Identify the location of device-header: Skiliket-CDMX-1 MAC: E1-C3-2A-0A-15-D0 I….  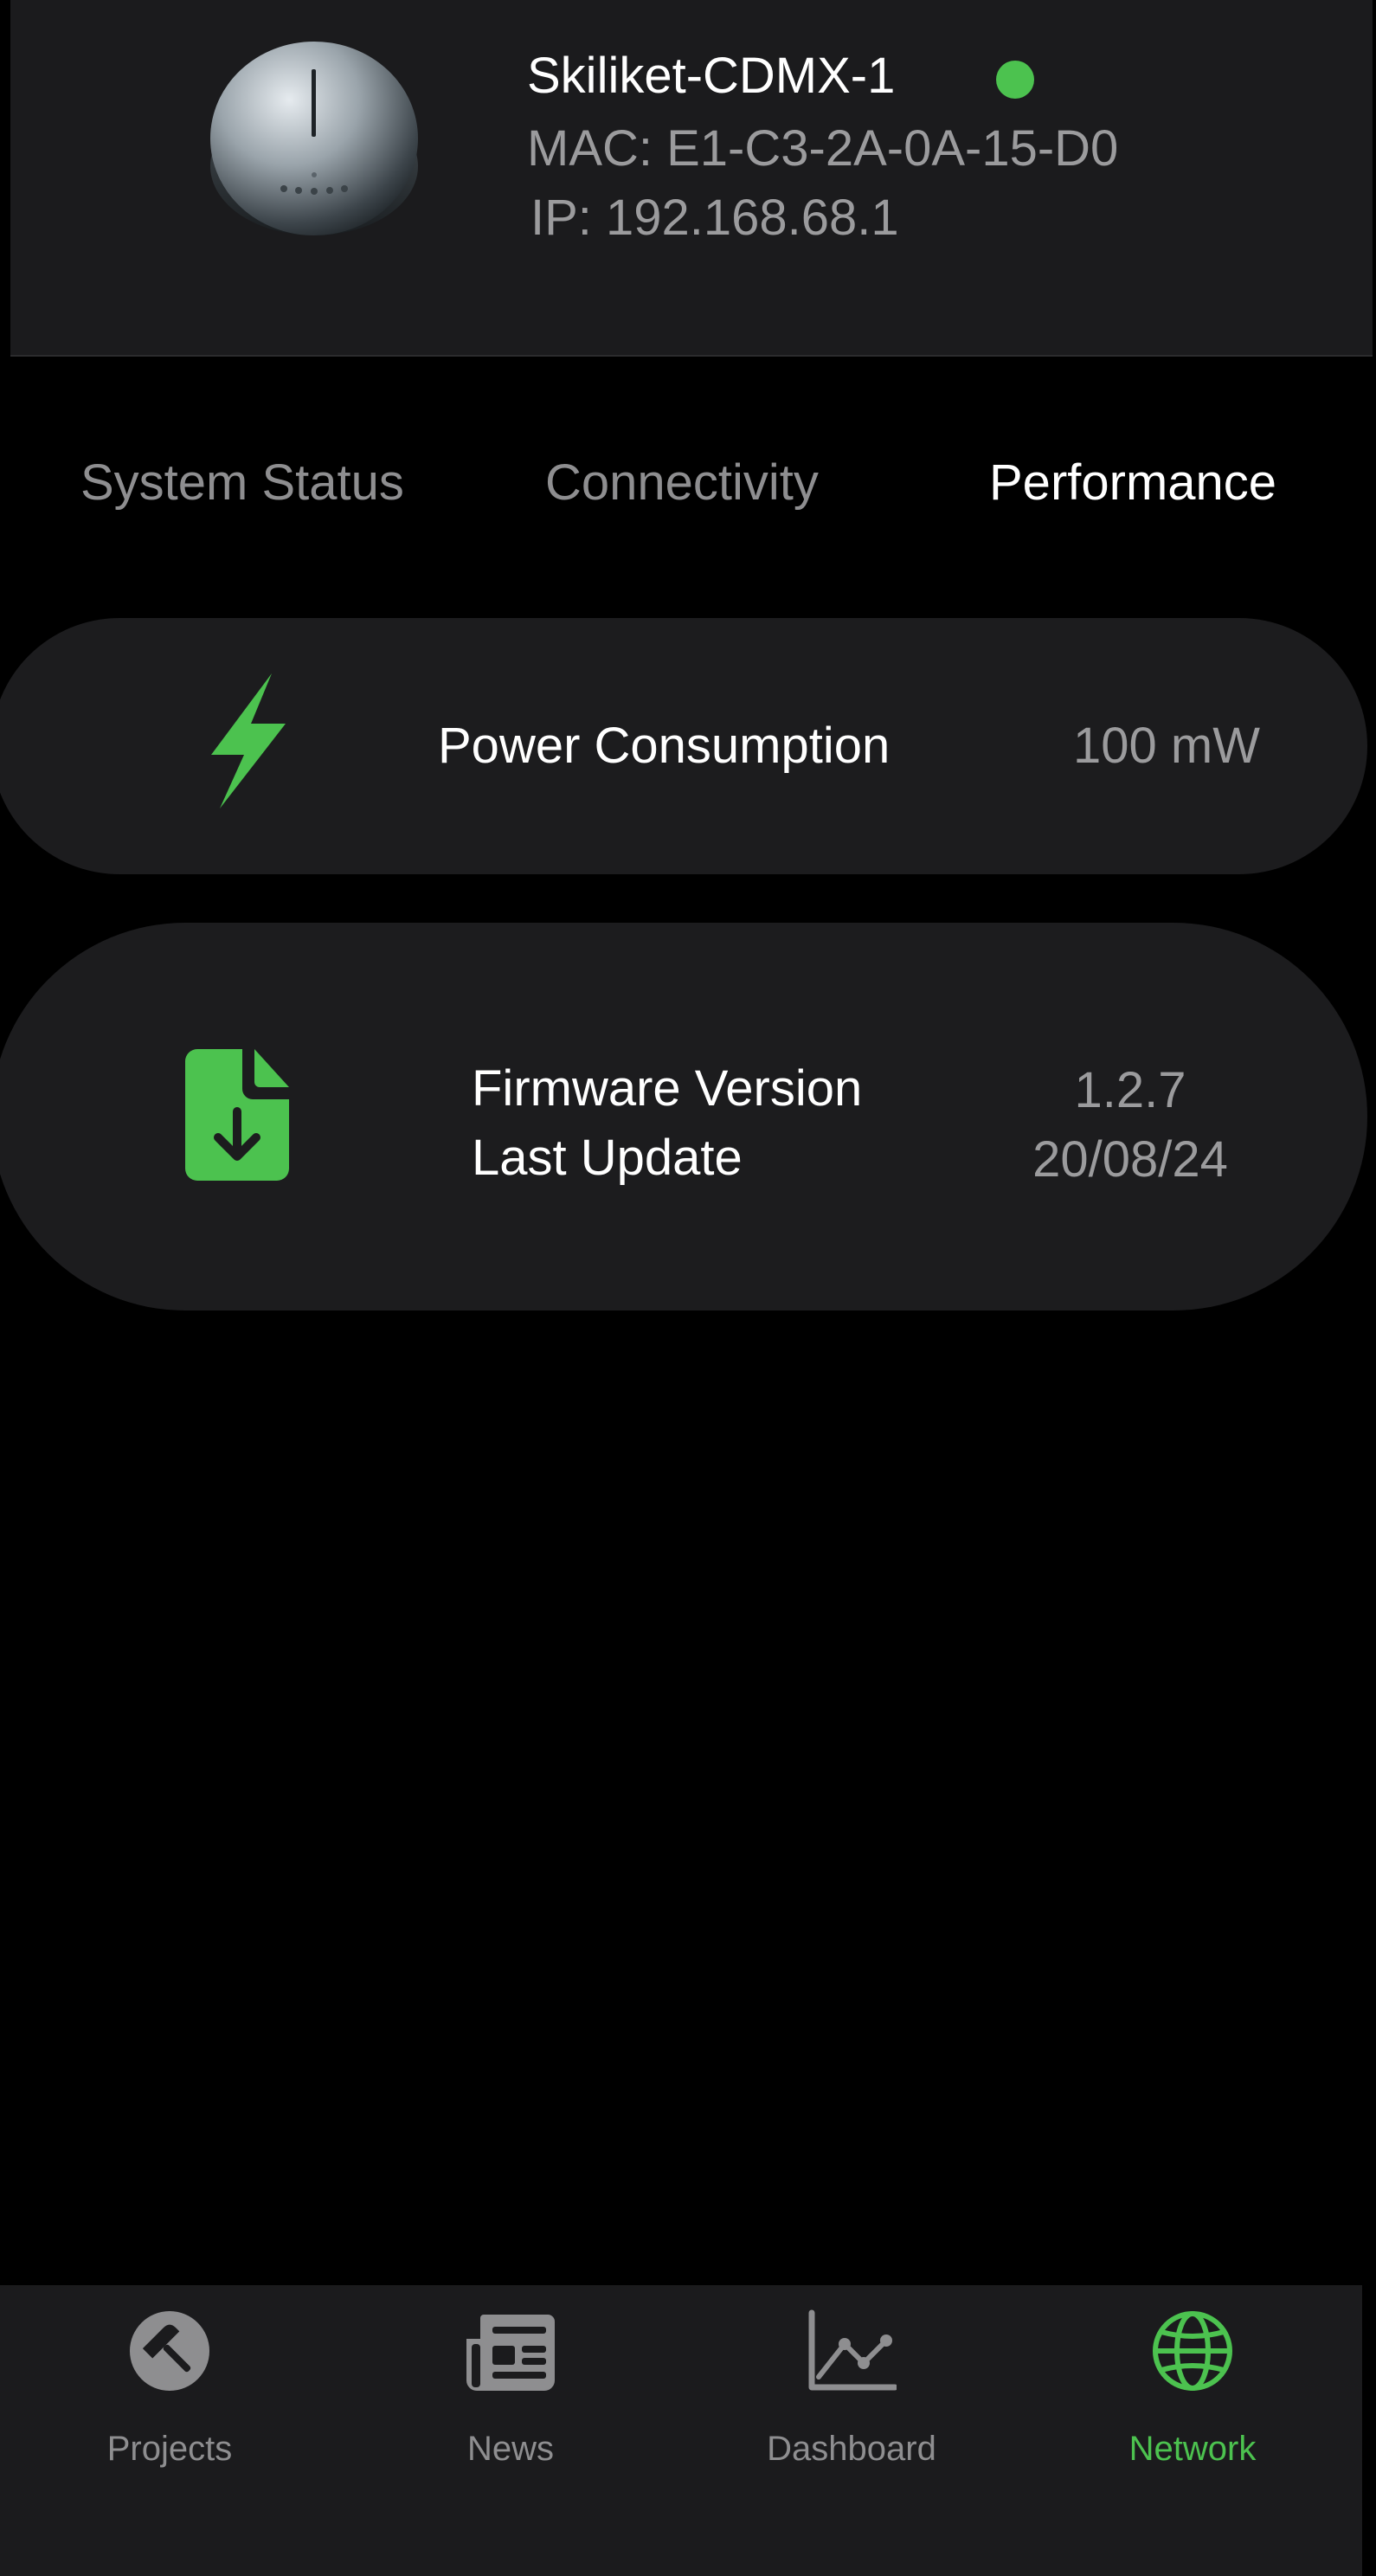
(691, 178).